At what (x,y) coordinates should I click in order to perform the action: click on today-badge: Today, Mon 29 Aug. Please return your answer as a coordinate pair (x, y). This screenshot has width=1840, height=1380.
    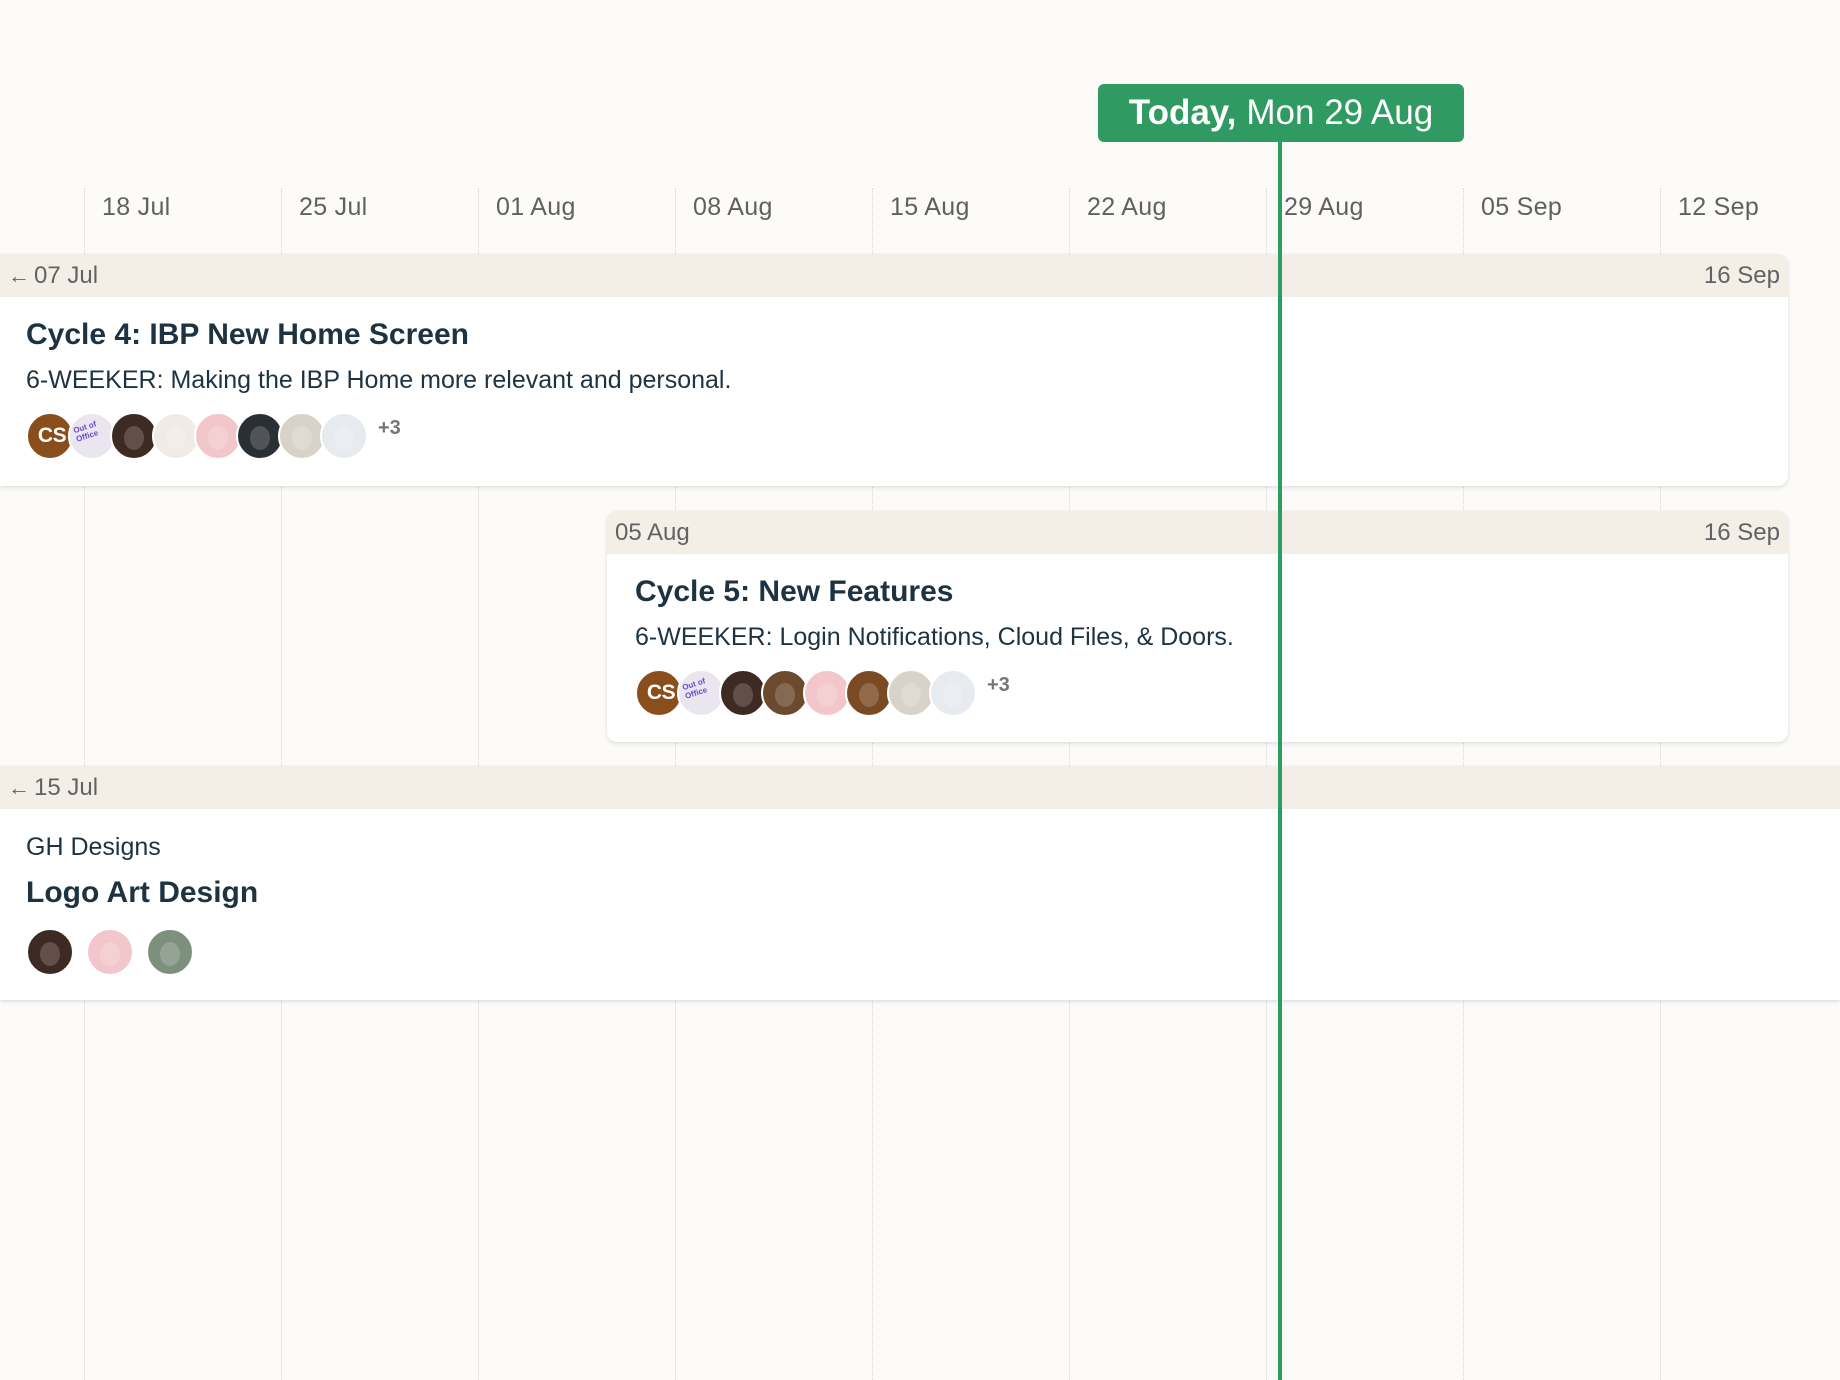
    Looking at the image, I should click on (1281, 113).